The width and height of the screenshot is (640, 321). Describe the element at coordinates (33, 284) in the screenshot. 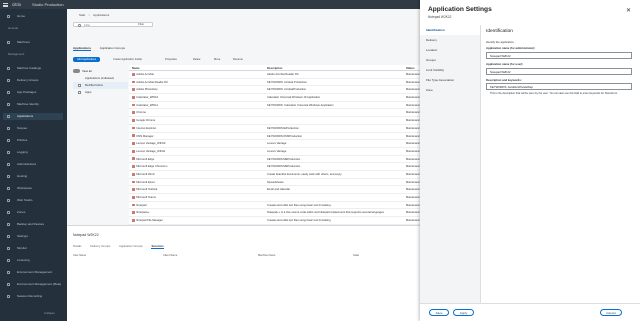

I see `sidebar-item: Environment Management (Beta)` at that location.